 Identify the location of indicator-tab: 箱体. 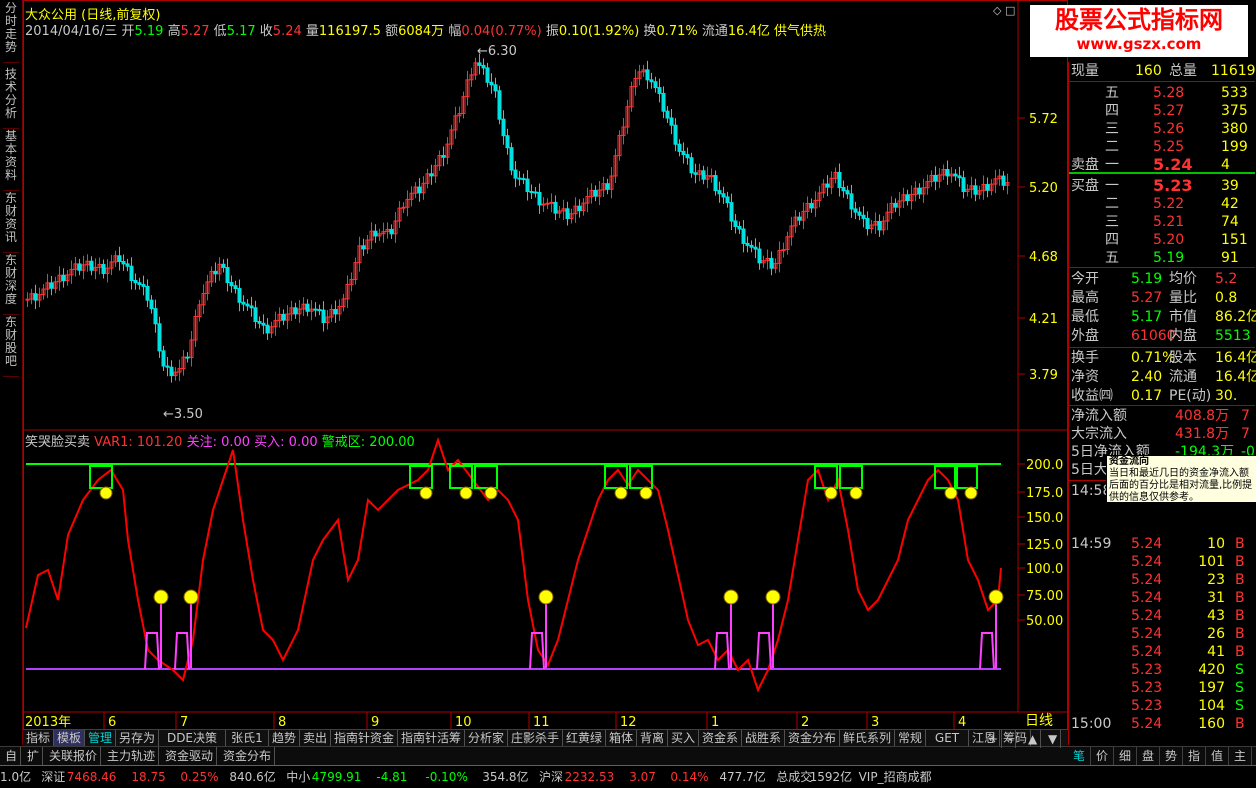
(621, 738).